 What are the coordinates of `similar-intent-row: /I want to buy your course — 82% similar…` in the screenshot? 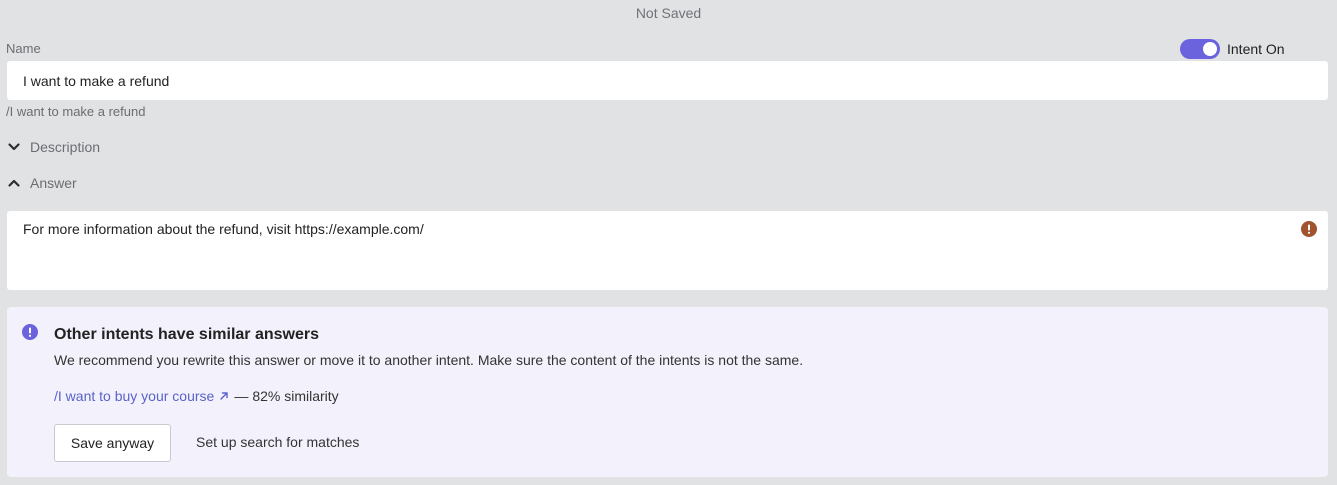 It's located at (196, 396).